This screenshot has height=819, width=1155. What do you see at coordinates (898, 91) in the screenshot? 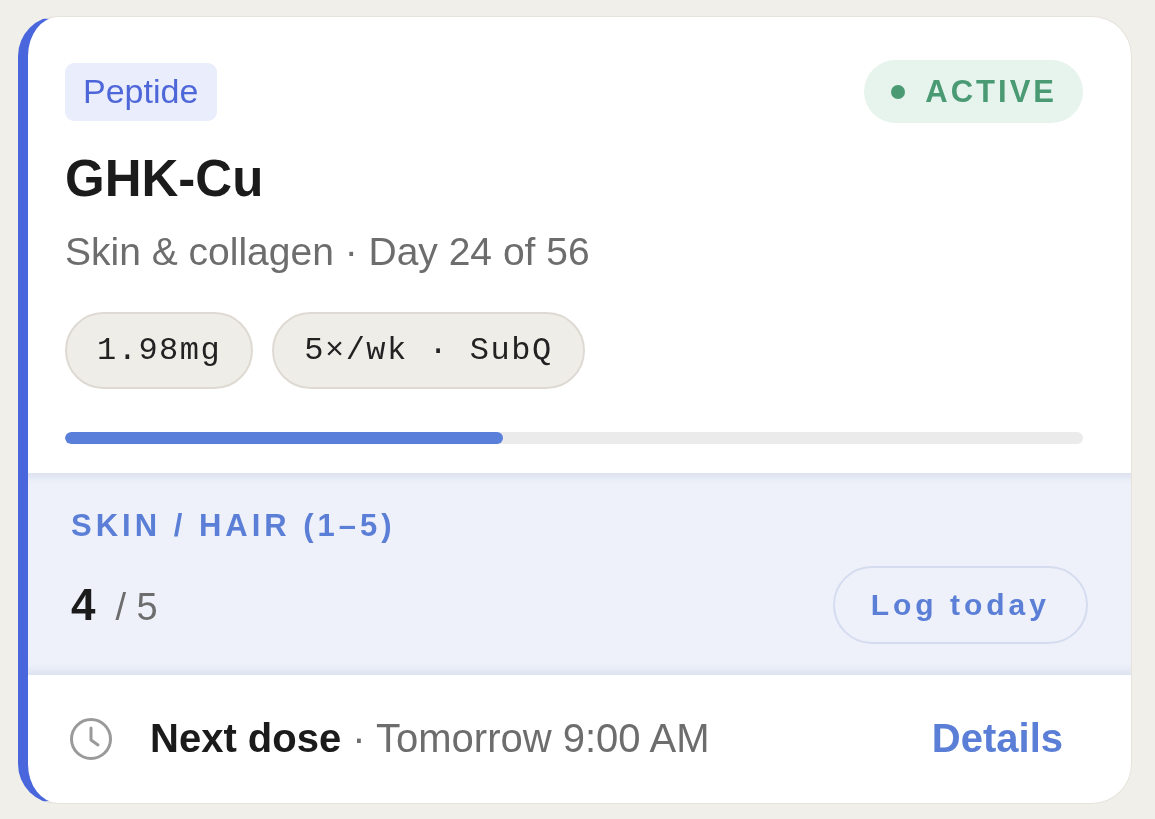
I see `status-dot-icon` at bounding box center [898, 91].